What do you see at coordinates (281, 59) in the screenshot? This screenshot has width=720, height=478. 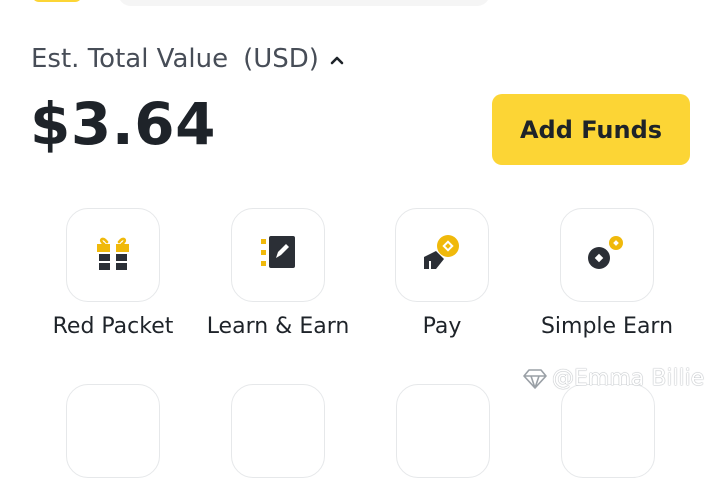 I see `currency-label: (USD)` at bounding box center [281, 59].